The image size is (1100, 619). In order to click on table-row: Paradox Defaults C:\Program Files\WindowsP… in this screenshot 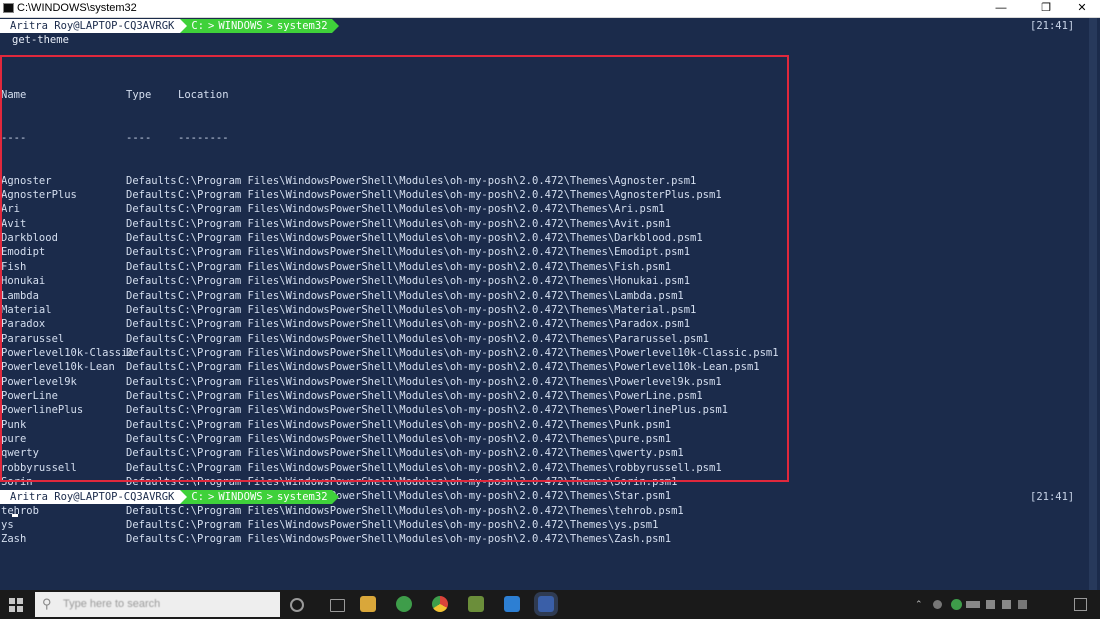, I will do `click(391, 324)`.